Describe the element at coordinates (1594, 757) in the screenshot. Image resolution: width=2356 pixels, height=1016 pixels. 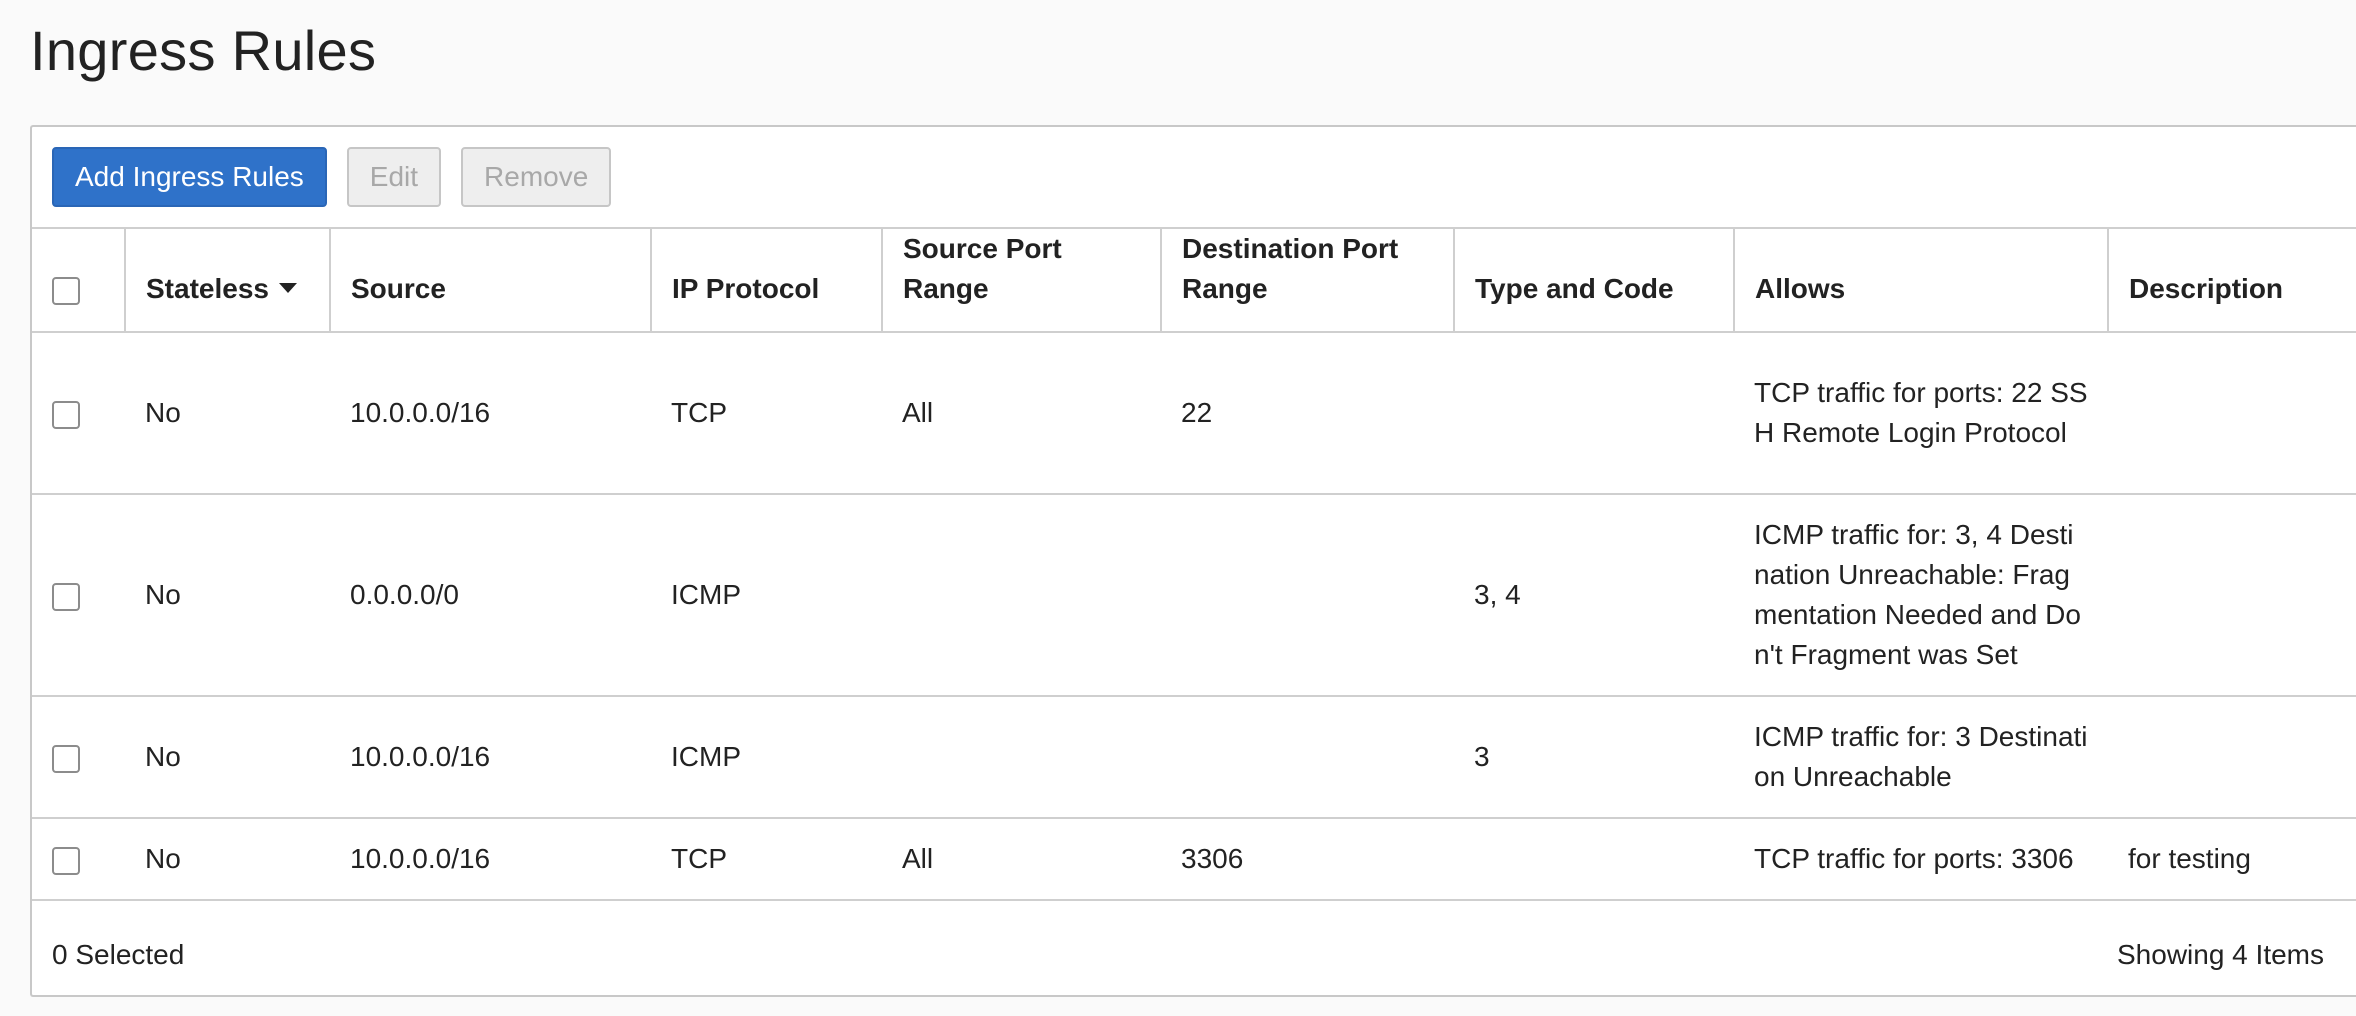
I see `cell-type-and-code: 3` at that location.